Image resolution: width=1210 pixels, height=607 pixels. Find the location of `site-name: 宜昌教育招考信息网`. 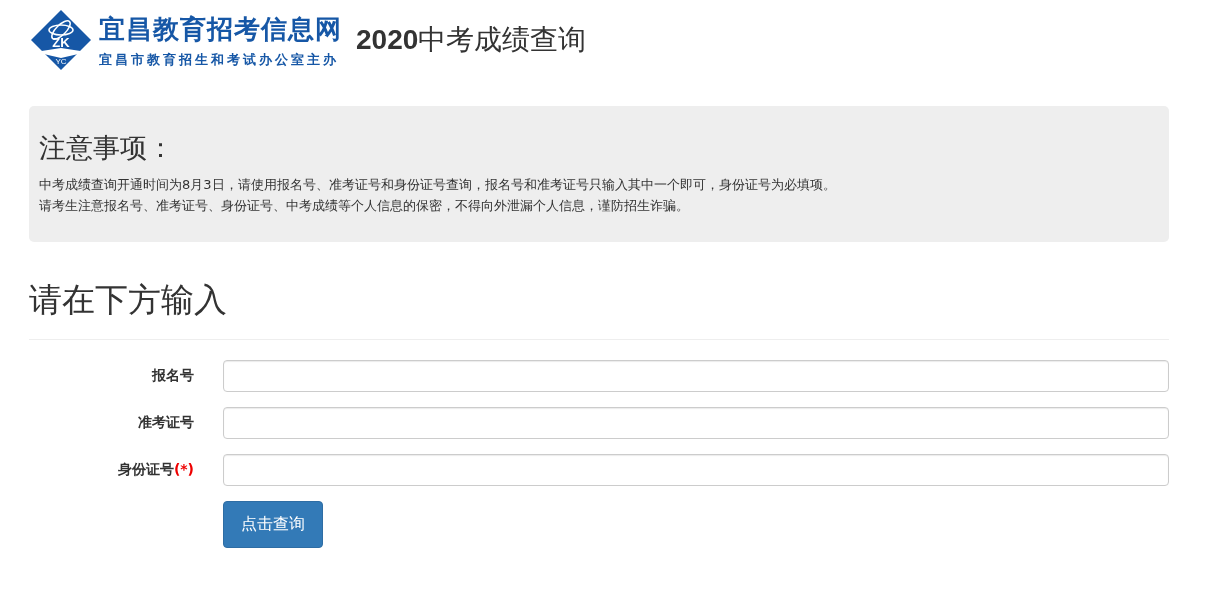

site-name: 宜昌教育招考信息网 is located at coordinates (220, 29).